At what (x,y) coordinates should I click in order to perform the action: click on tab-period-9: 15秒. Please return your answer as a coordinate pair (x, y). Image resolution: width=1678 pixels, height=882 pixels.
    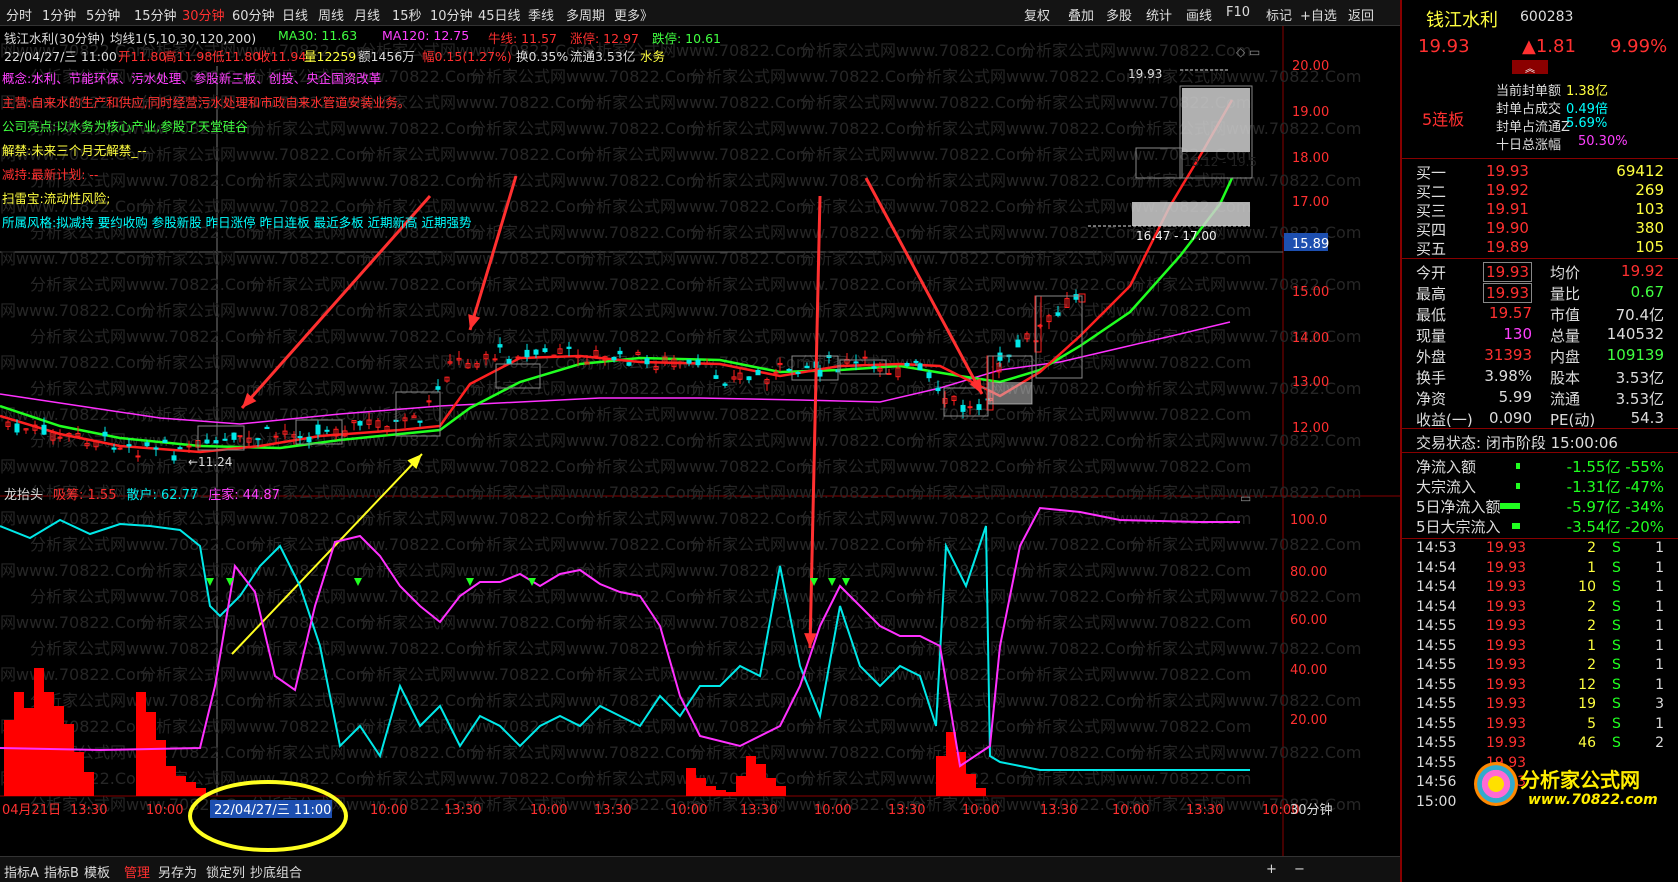
    Looking at the image, I should click on (407, 14).